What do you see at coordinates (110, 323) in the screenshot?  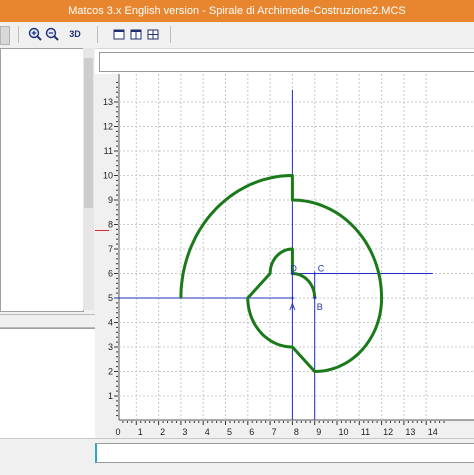 I see `y-tick-label: 4` at bounding box center [110, 323].